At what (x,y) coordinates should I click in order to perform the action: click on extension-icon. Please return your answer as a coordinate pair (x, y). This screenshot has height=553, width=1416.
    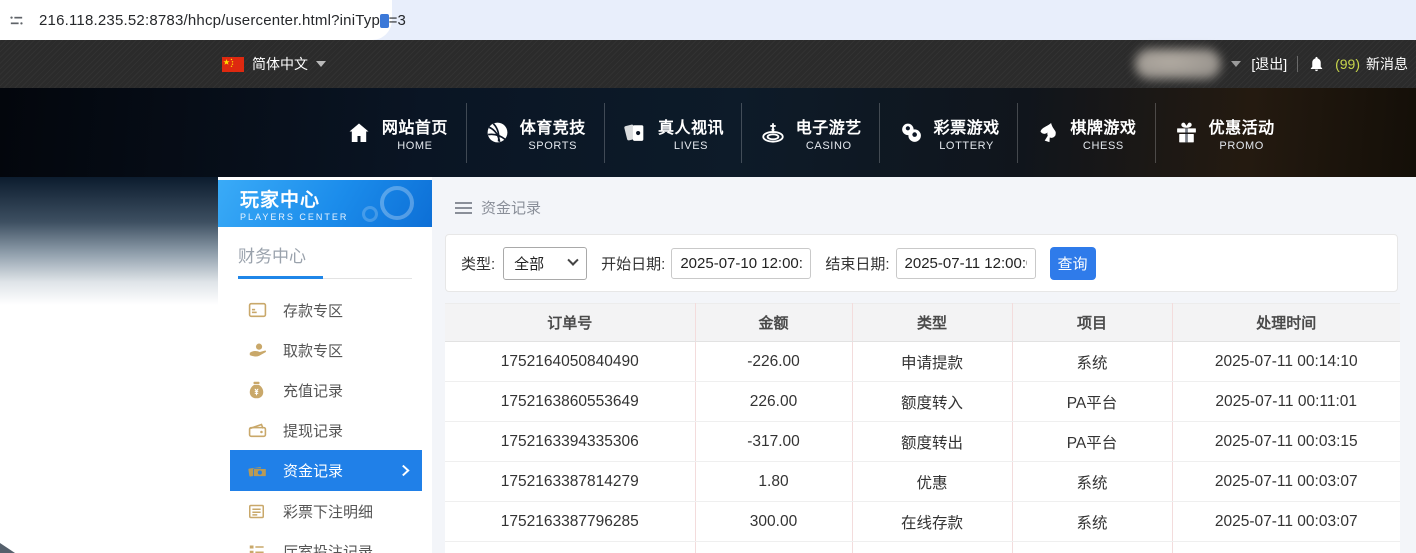
    Looking at the image, I should click on (384, 21).